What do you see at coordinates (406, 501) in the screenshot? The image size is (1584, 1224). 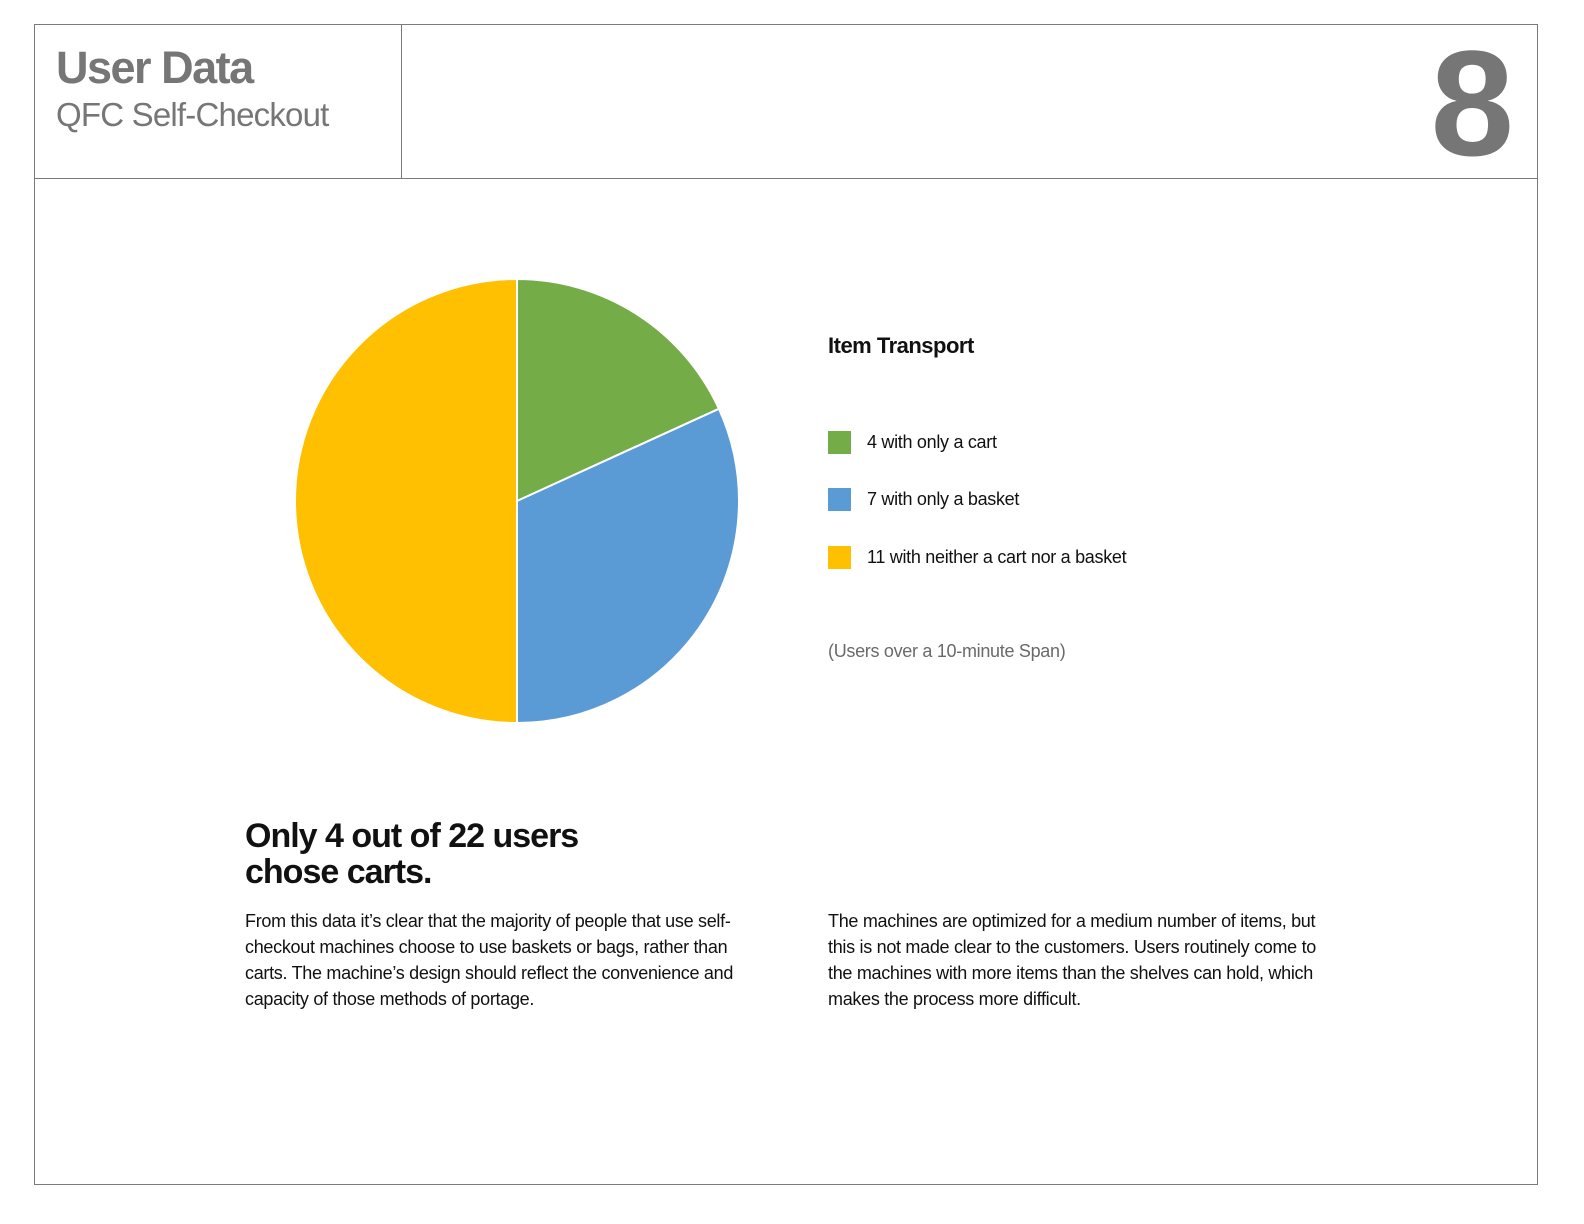 I see `pie-slice-neither` at bounding box center [406, 501].